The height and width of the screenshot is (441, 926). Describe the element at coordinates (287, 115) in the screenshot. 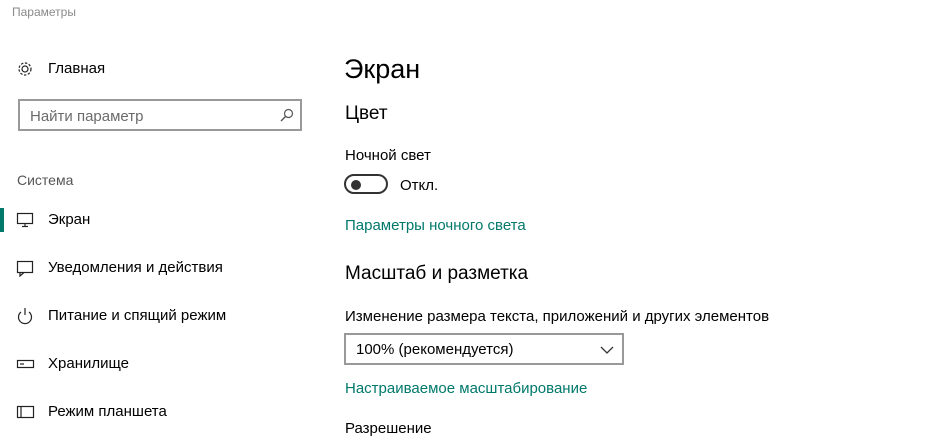

I see `search-icon` at that location.